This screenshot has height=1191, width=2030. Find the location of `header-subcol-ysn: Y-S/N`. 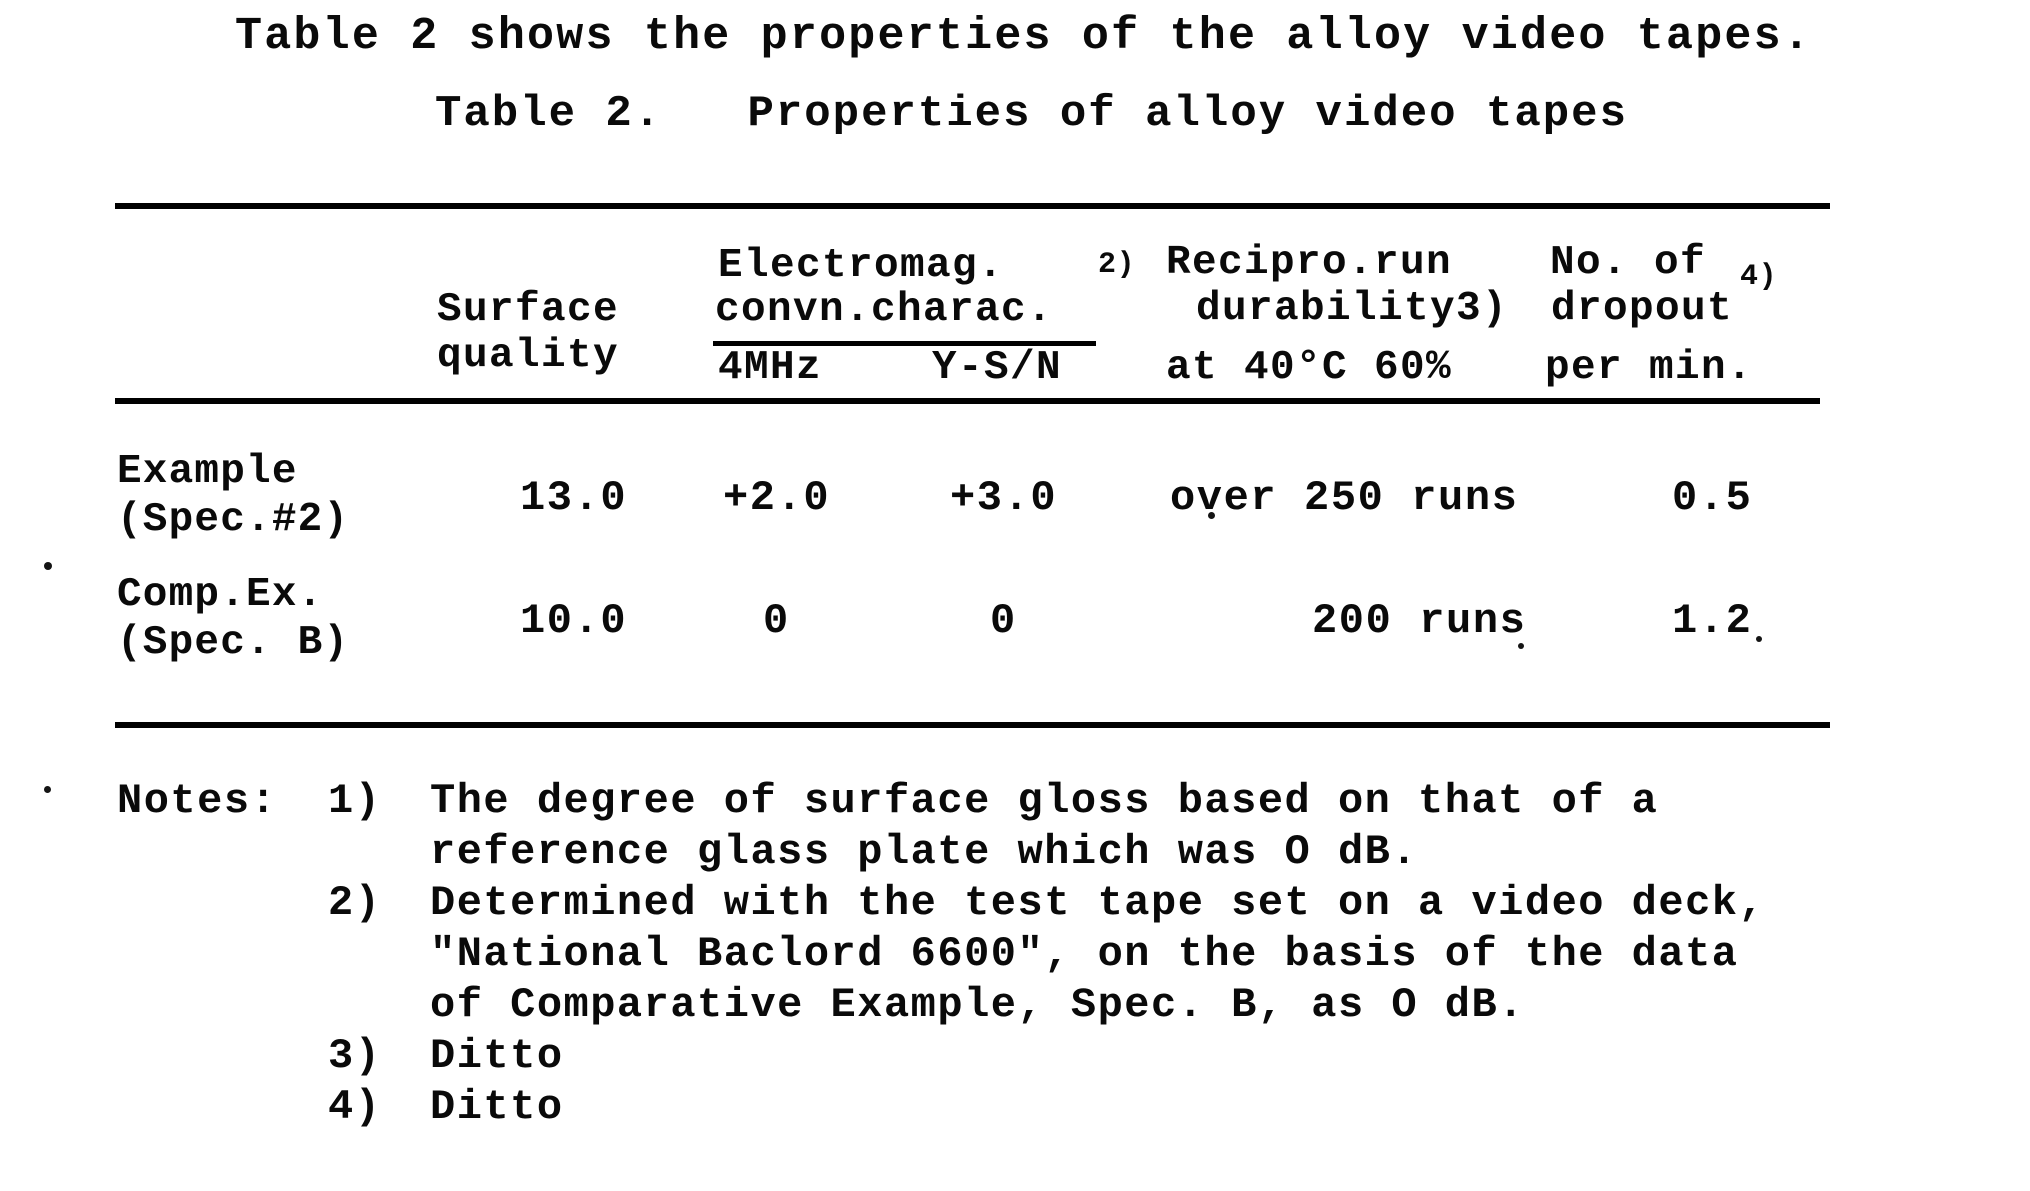

header-subcol-ysn: Y-S/N is located at coordinates (997, 368).